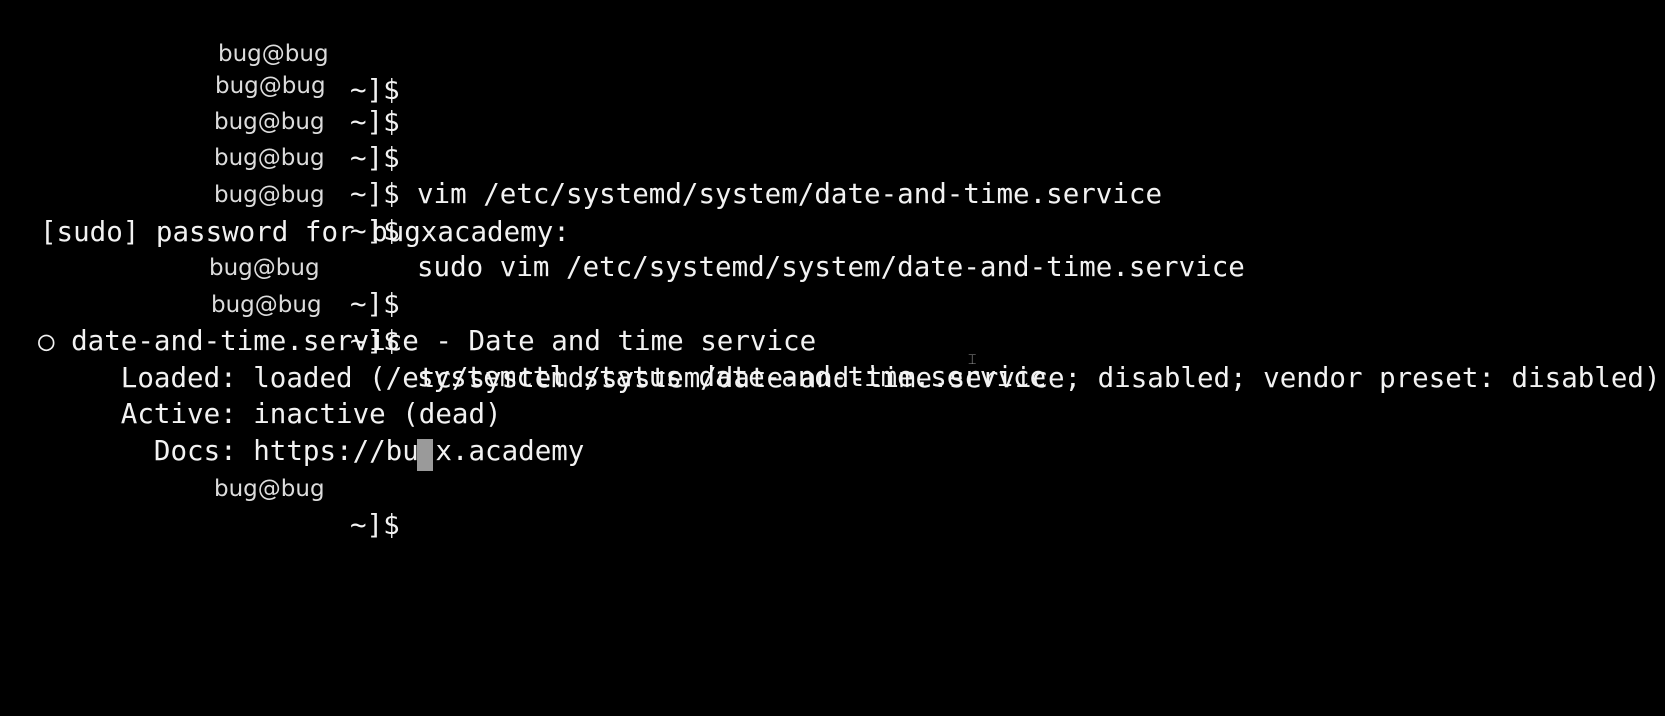 Image resolution: width=1665 pixels, height=716 pixels. What do you see at coordinates (972, 360) in the screenshot?
I see `ibeam-cursor-icon: ⌶` at bounding box center [972, 360].